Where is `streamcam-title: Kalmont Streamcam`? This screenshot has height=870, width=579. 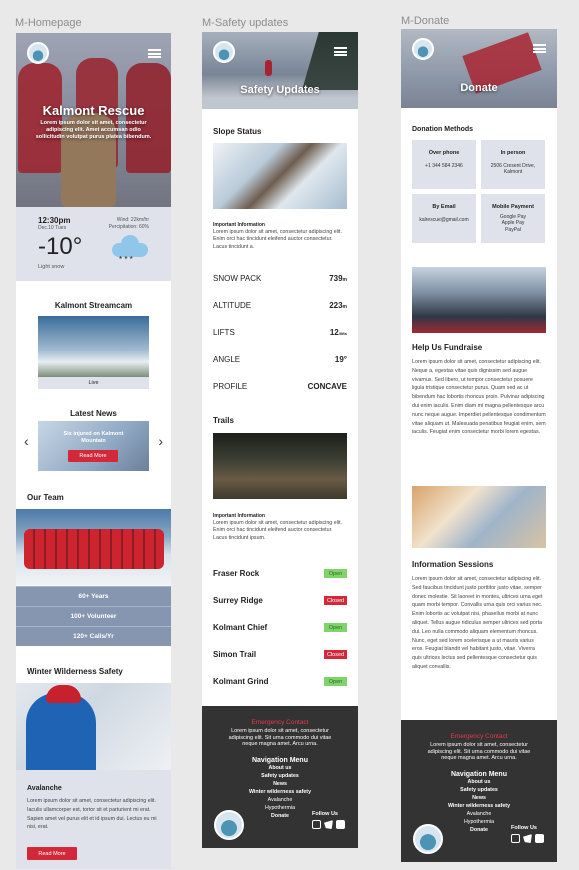 streamcam-title: Kalmont Streamcam is located at coordinates (93, 305).